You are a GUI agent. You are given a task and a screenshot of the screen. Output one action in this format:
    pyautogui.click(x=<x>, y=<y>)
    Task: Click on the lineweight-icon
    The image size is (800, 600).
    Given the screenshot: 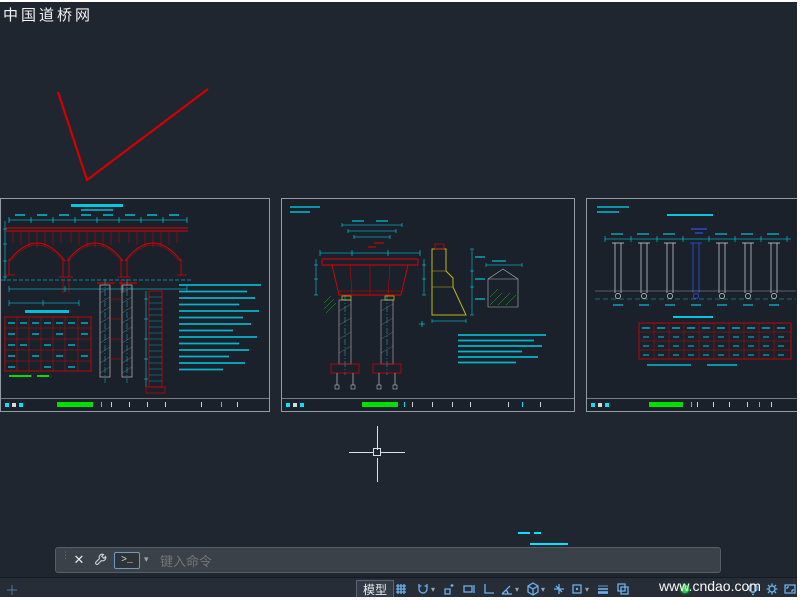 What is the action you would take?
    pyautogui.click(x=603, y=588)
    